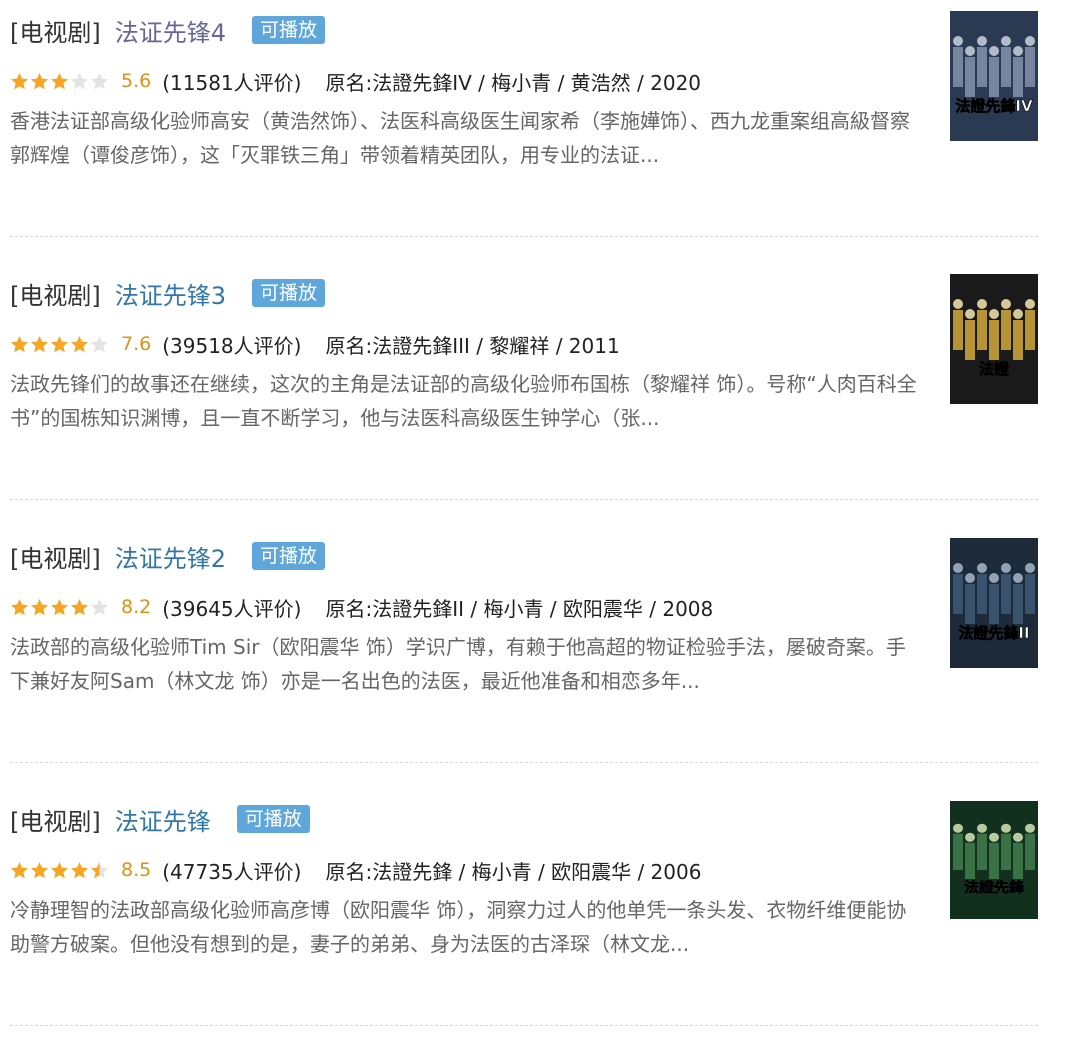 This screenshot has width=1080, height=1051. I want to click on title-link: 法证先锋3, so click(170, 293).